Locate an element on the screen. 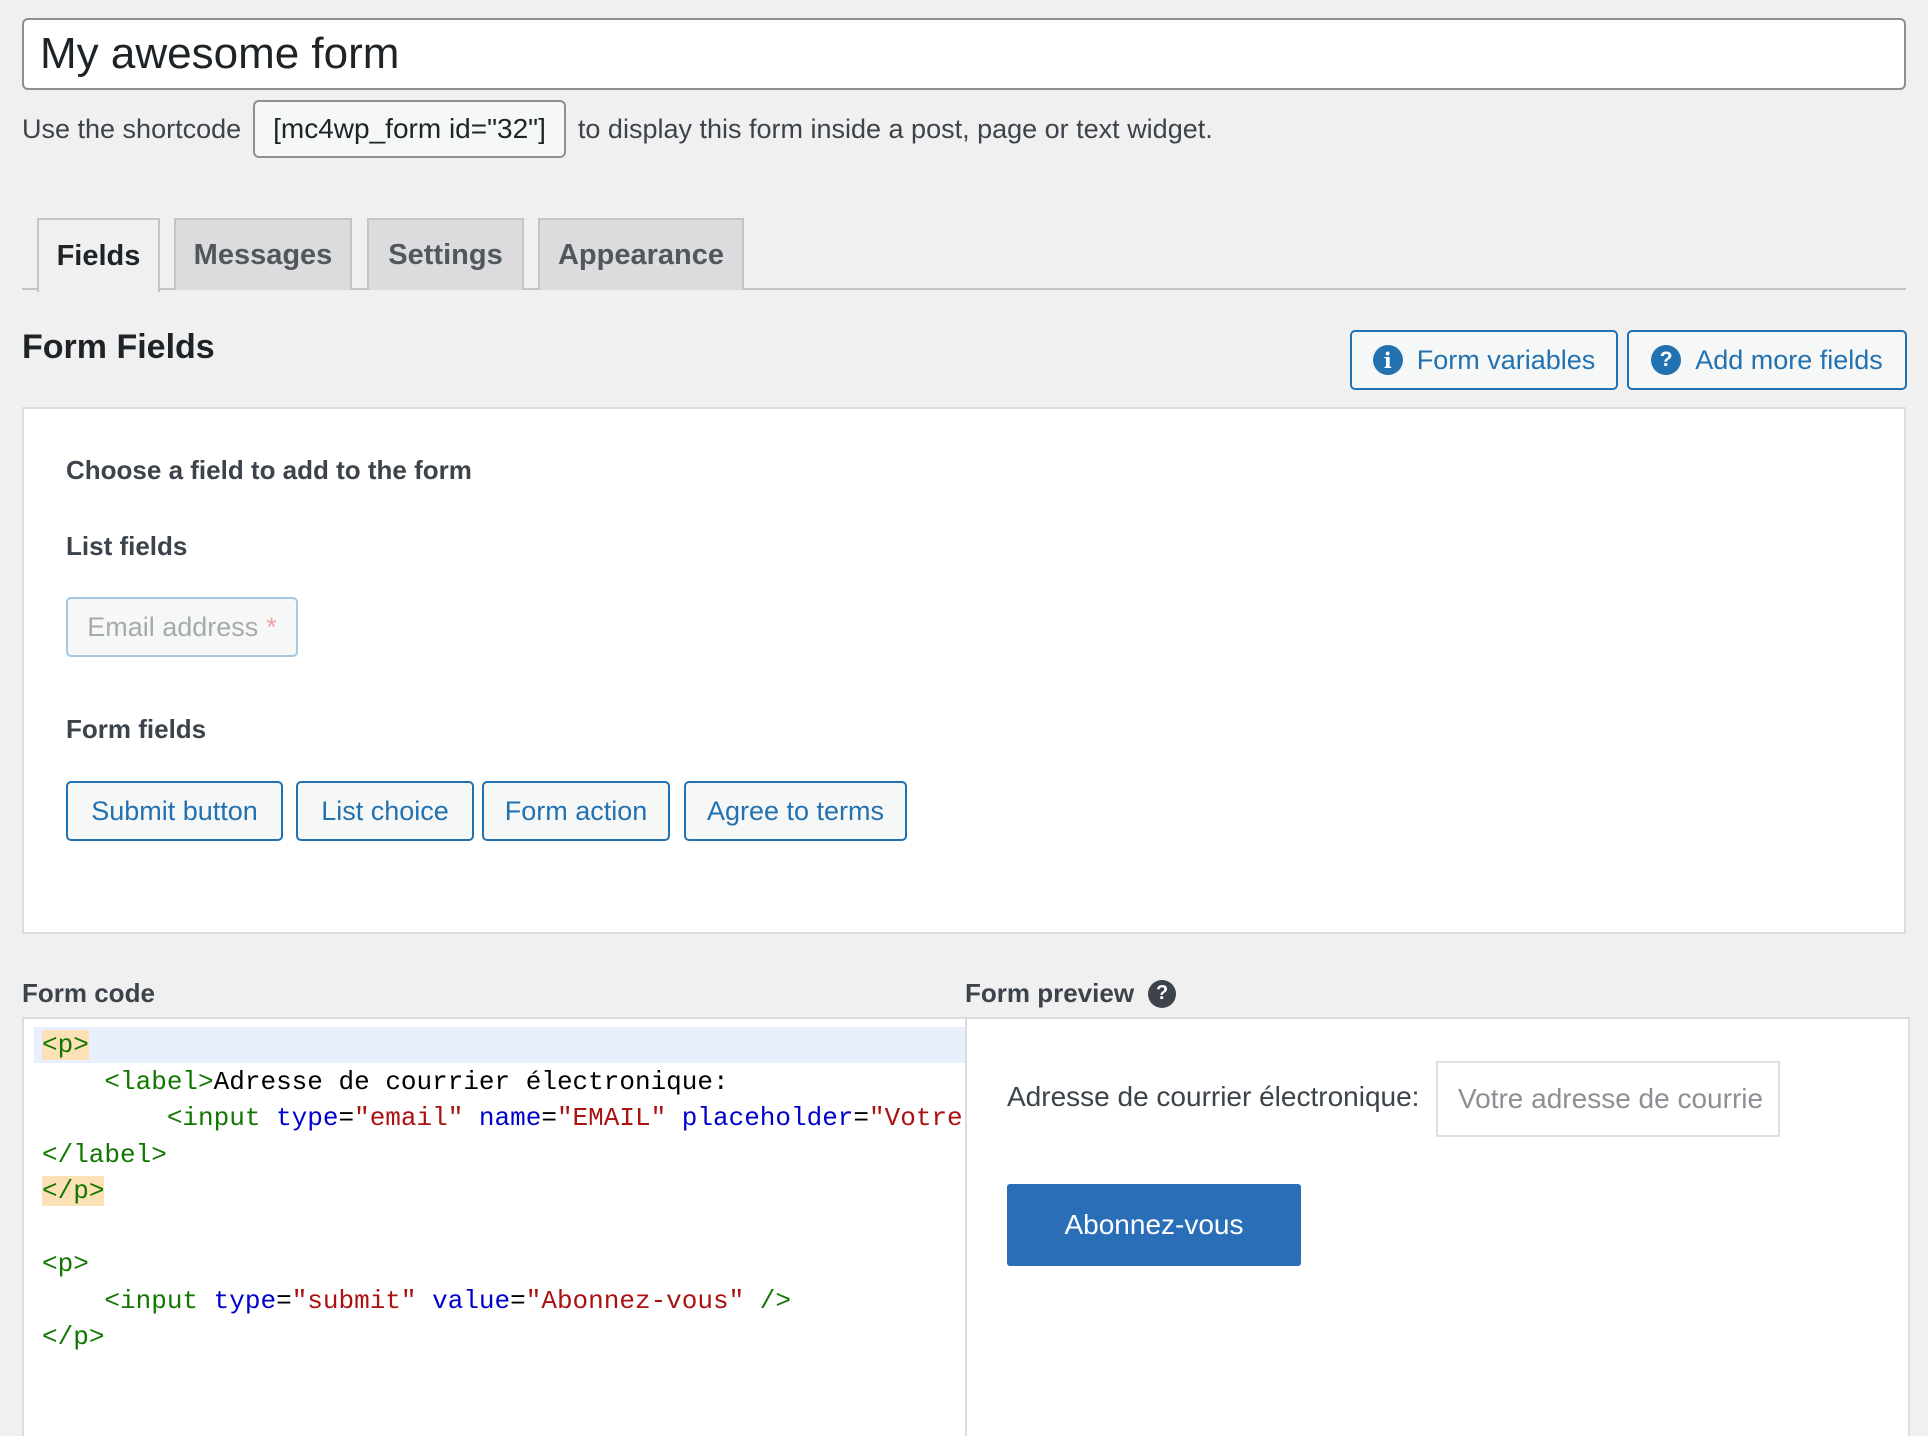  required-marker: * is located at coordinates (271, 626).